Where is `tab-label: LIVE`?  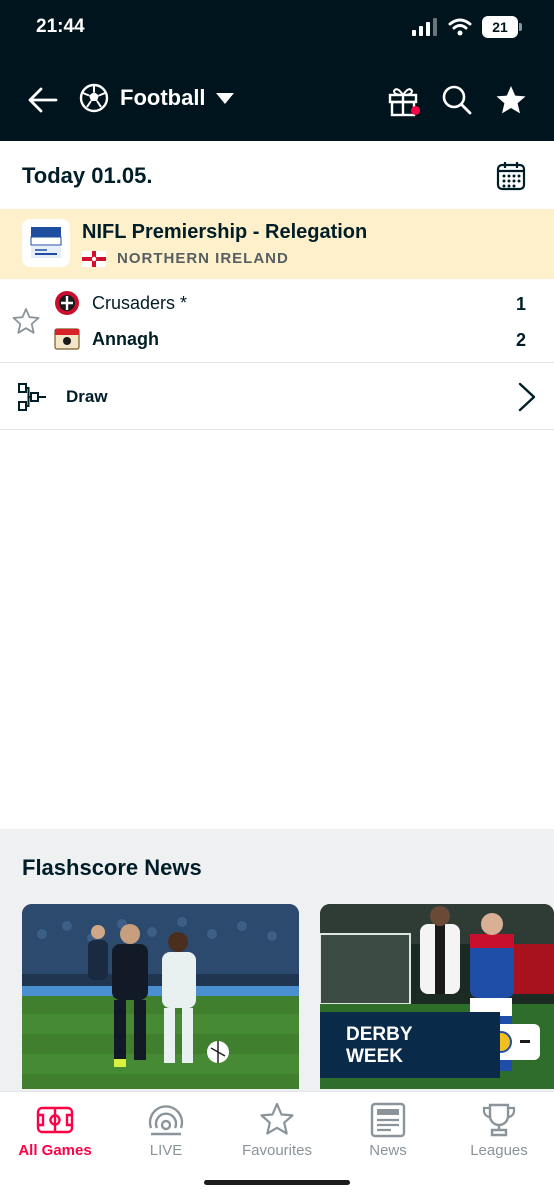 tab-label: LIVE is located at coordinates (166, 1150).